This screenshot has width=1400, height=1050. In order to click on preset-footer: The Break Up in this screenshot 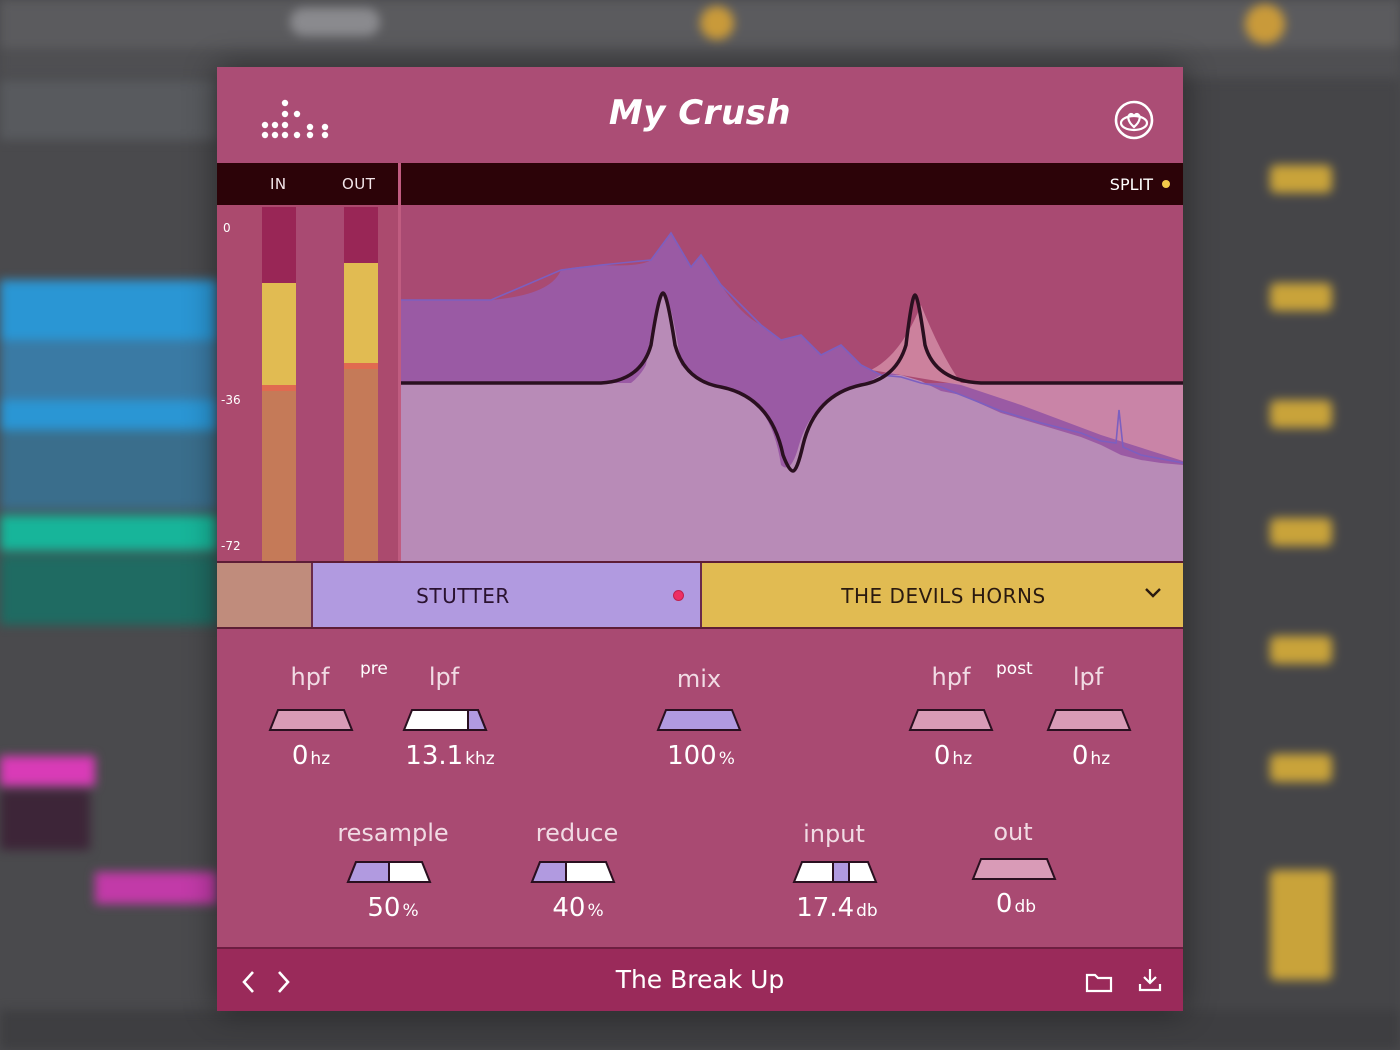, I will do `click(700, 979)`.